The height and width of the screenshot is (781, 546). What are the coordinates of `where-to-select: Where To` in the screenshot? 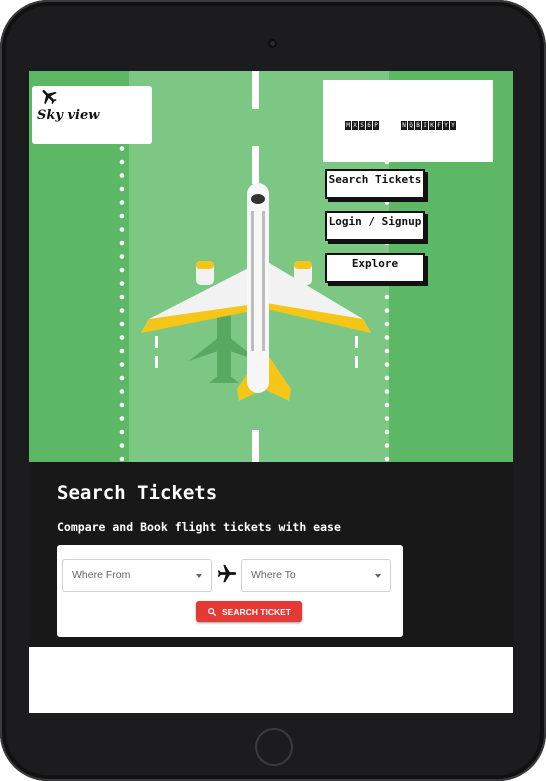 It's located at (316, 575).